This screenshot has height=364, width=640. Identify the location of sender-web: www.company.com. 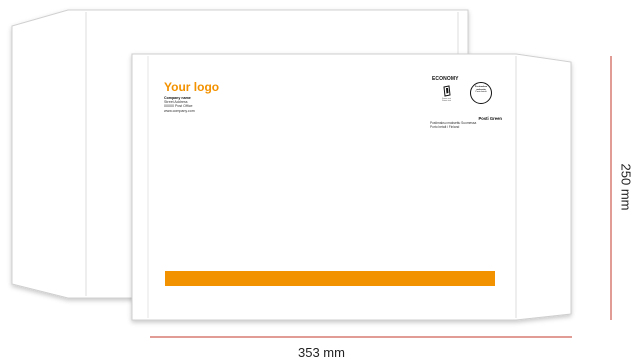
(179, 110).